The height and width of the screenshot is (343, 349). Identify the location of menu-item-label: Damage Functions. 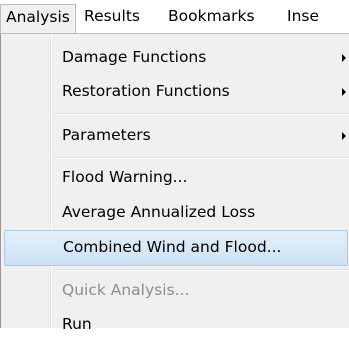
(134, 57).